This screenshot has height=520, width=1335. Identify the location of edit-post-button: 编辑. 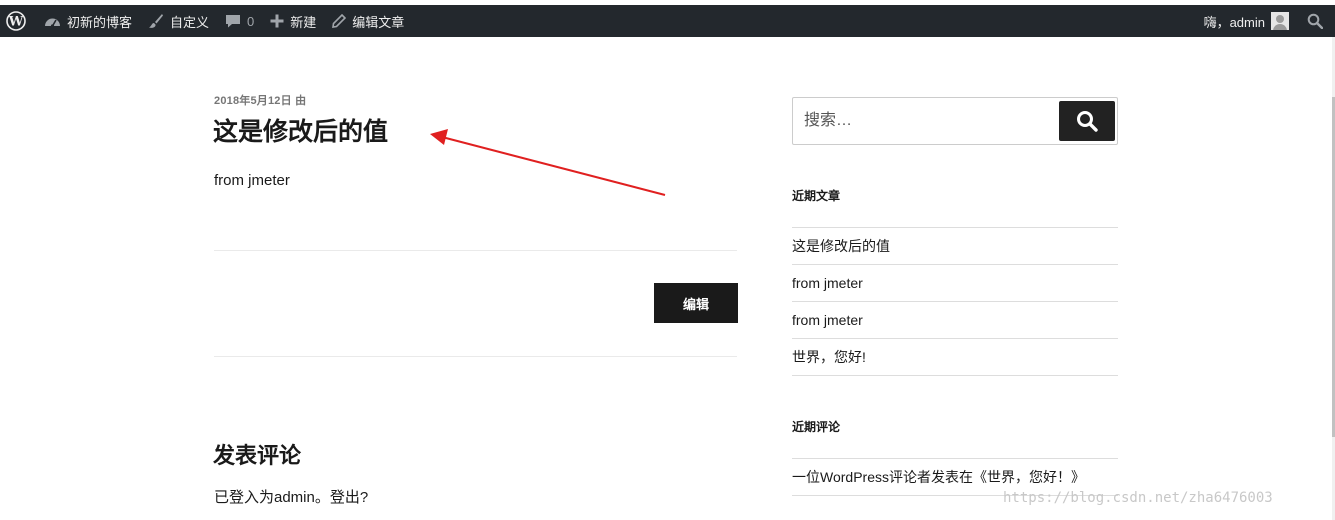
(696, 303).